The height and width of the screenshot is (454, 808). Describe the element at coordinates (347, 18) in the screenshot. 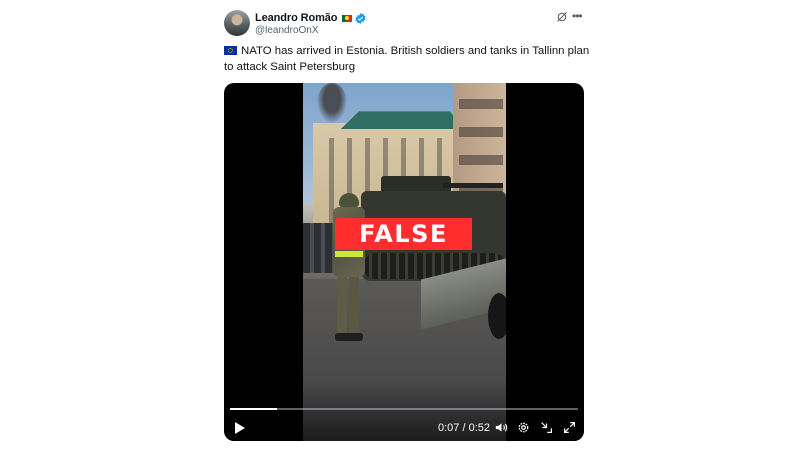

I see `portugal-flag-icon` at that location.